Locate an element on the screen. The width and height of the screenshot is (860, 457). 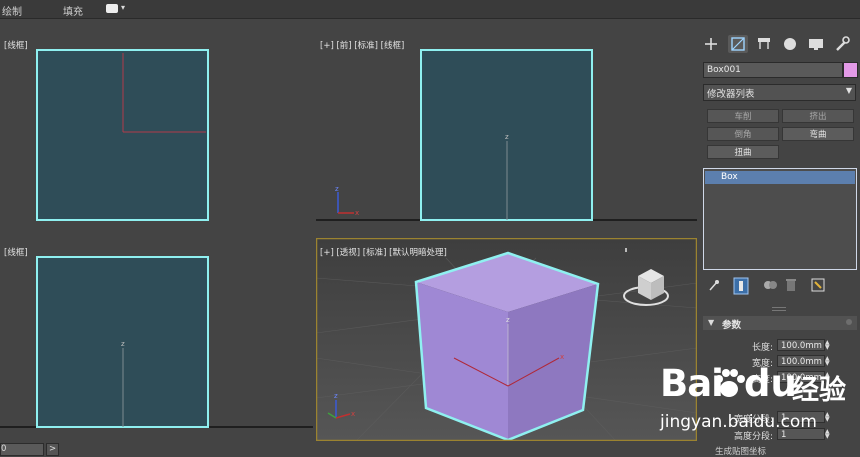
next-frame-button: > is located at coordinates (52, 449).